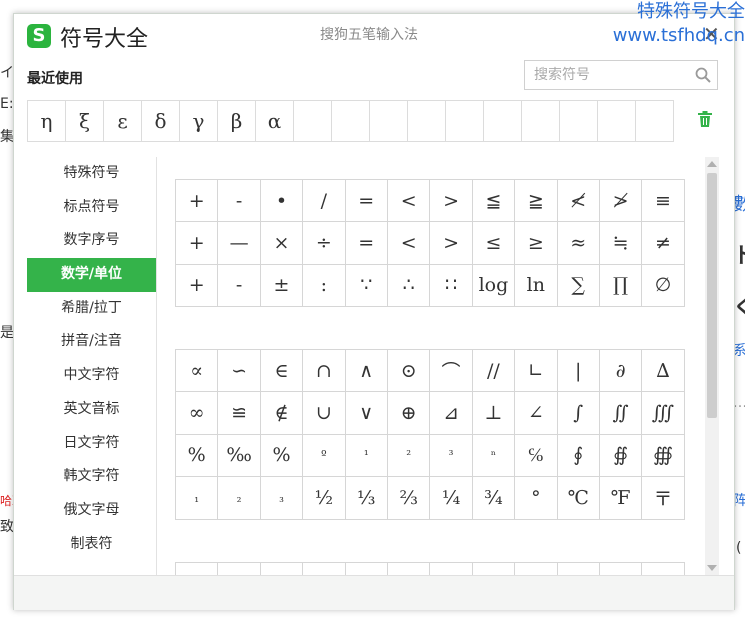  What do you see at coordinates (197, 498) in the screenshot?
I see `symbol-cell: ₁` at bounding box center [197, 498].